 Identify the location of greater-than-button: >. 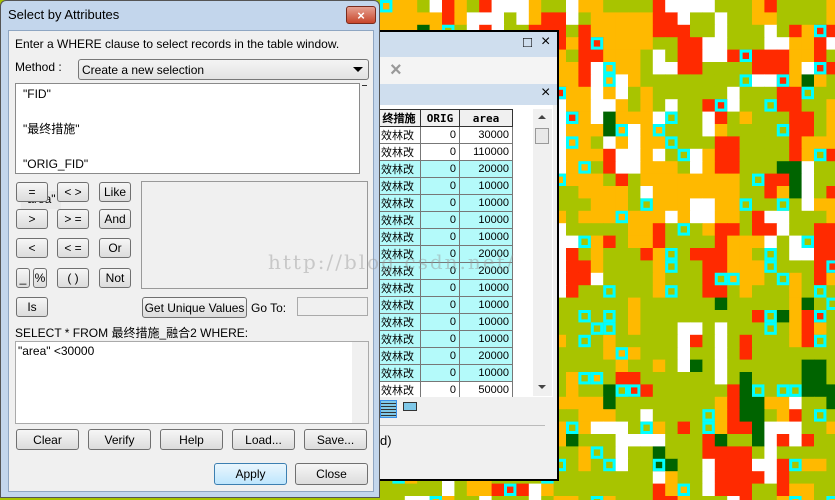
(32, 219).